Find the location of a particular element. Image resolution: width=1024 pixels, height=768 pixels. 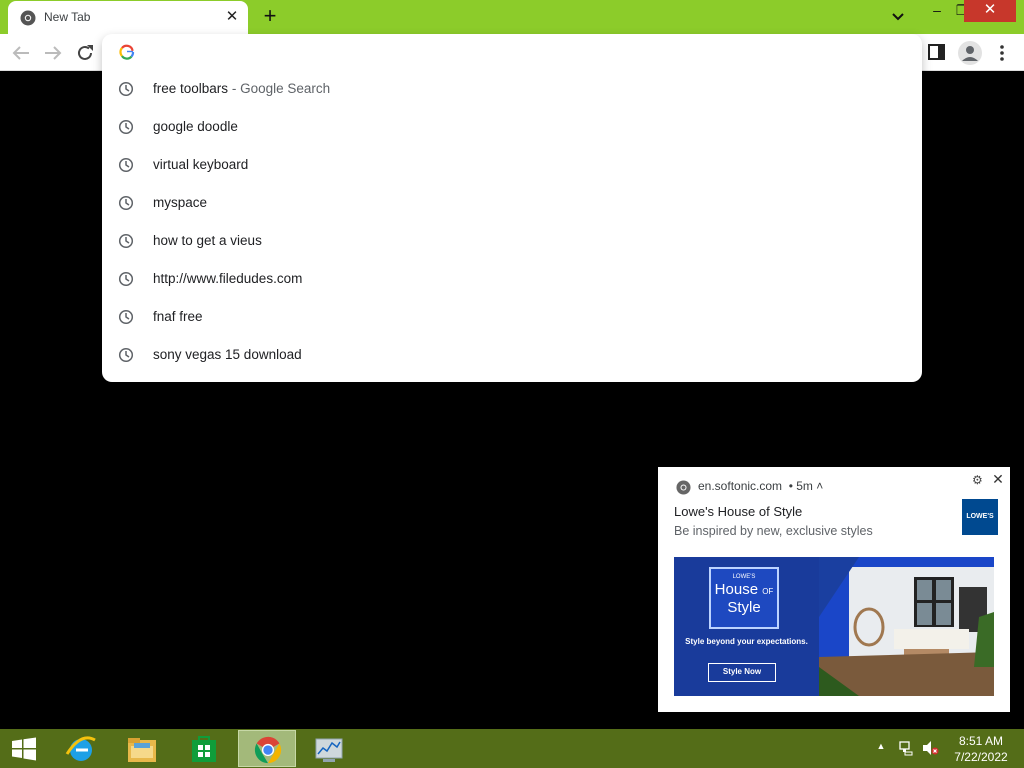

internet-explorer-taskbar-button is located at coordinates (81, 748).